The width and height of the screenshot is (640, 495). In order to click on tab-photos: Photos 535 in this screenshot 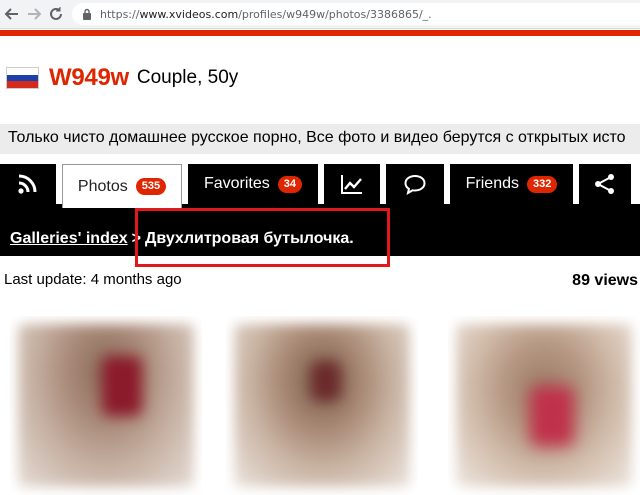, I will do `click(122, 186)`.